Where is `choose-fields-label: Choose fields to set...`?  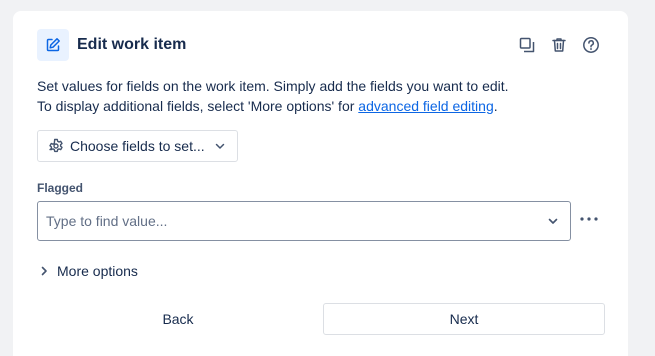 choose-fields-label: Choose fields to set... is located at coordinates (137, 146).